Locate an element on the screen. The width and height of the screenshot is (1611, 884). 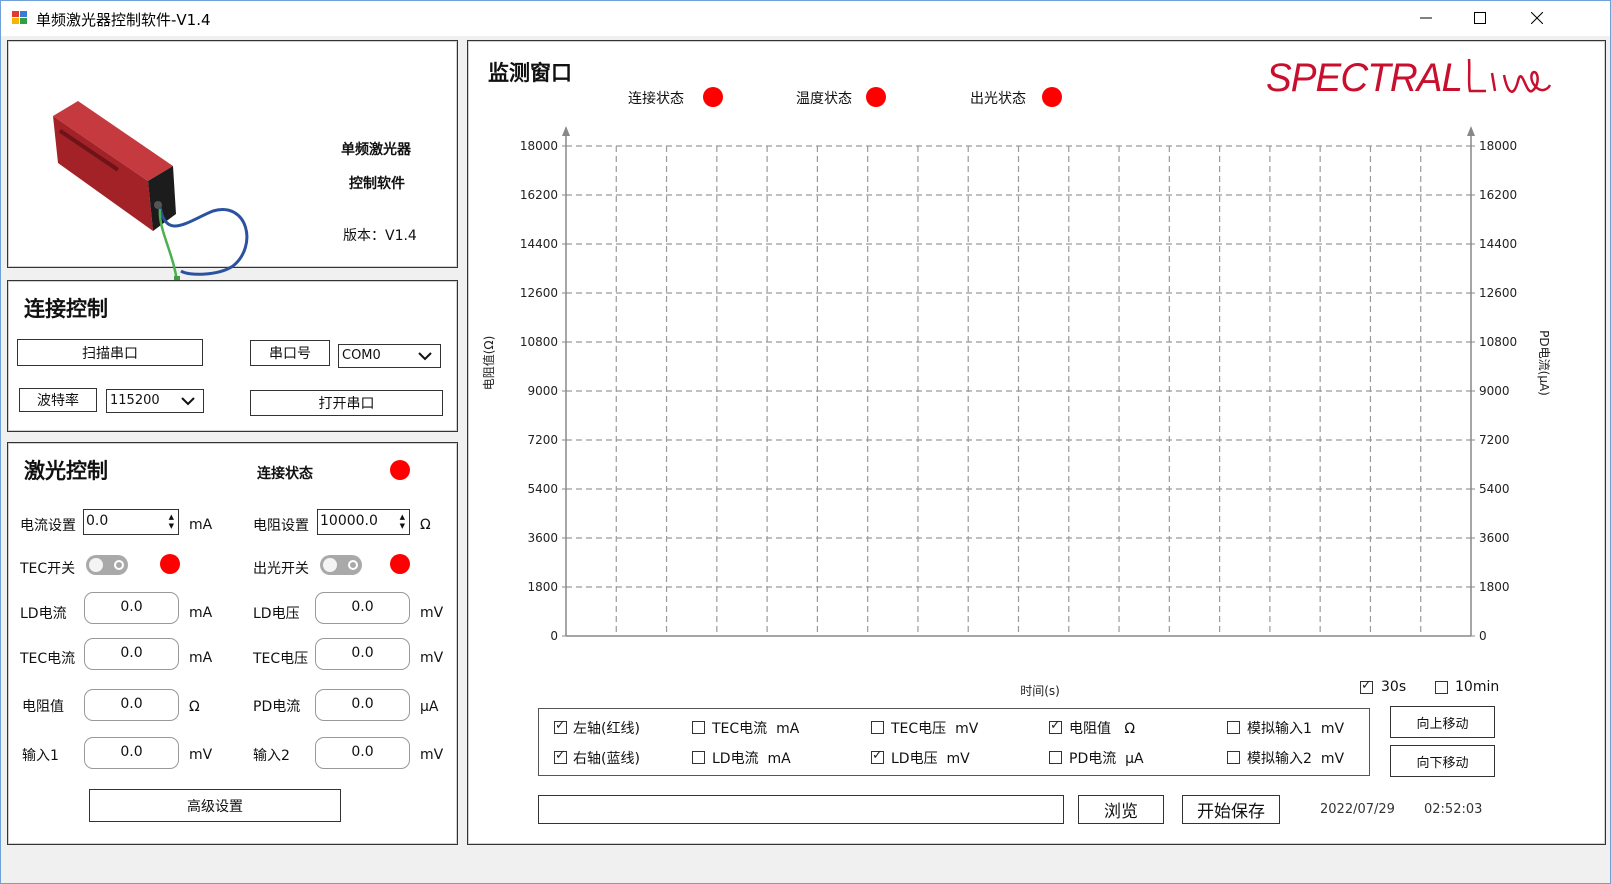
open-port-button: 打开串口 is located at coordinates (346, 403).